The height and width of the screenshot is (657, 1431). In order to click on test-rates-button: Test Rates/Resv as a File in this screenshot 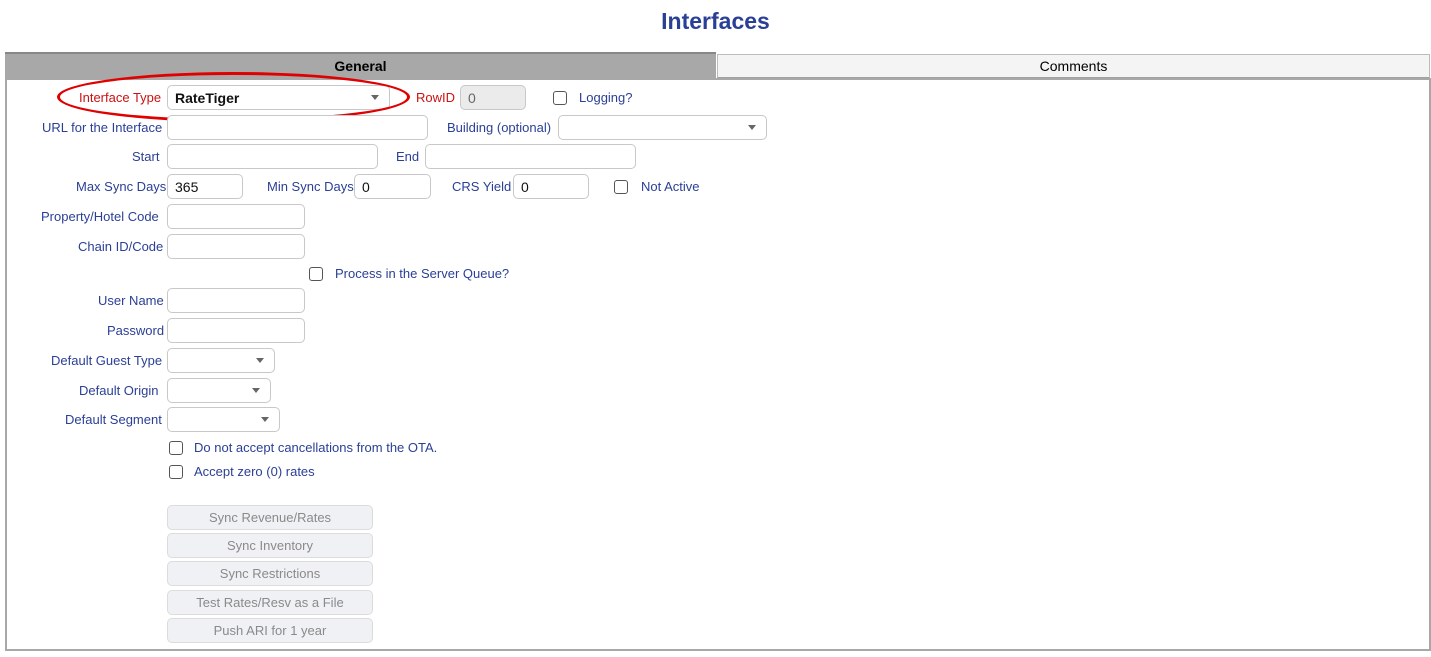, I will do `click(270, 602)`.